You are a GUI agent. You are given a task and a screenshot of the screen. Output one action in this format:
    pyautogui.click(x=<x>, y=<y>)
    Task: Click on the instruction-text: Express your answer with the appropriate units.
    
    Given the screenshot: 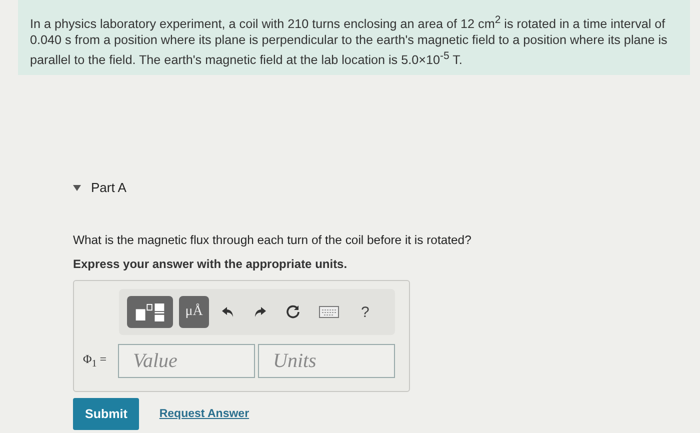 What is the action you would take?
    pyautogui.click(x=210, y=264)
    